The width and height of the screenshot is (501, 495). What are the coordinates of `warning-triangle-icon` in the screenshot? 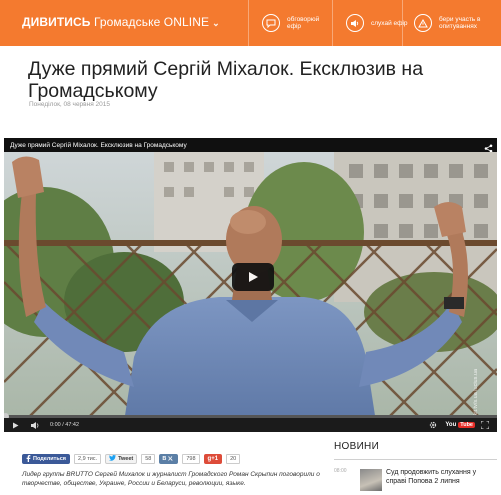 It's located at (423, 23).